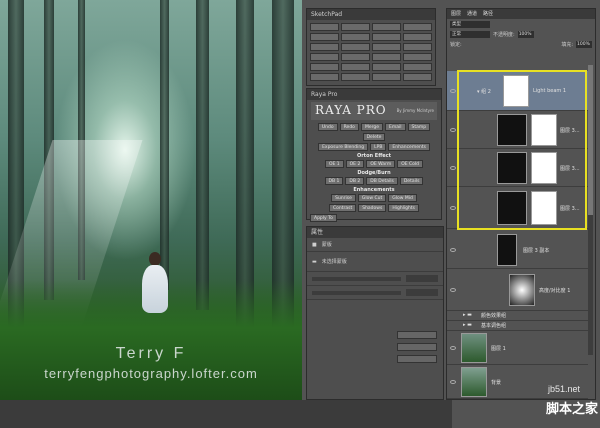 This screenshot has width=600, height=428. Describe the element at coordinates (417, 359) in the screenshot. I see `invert-button` at that location.